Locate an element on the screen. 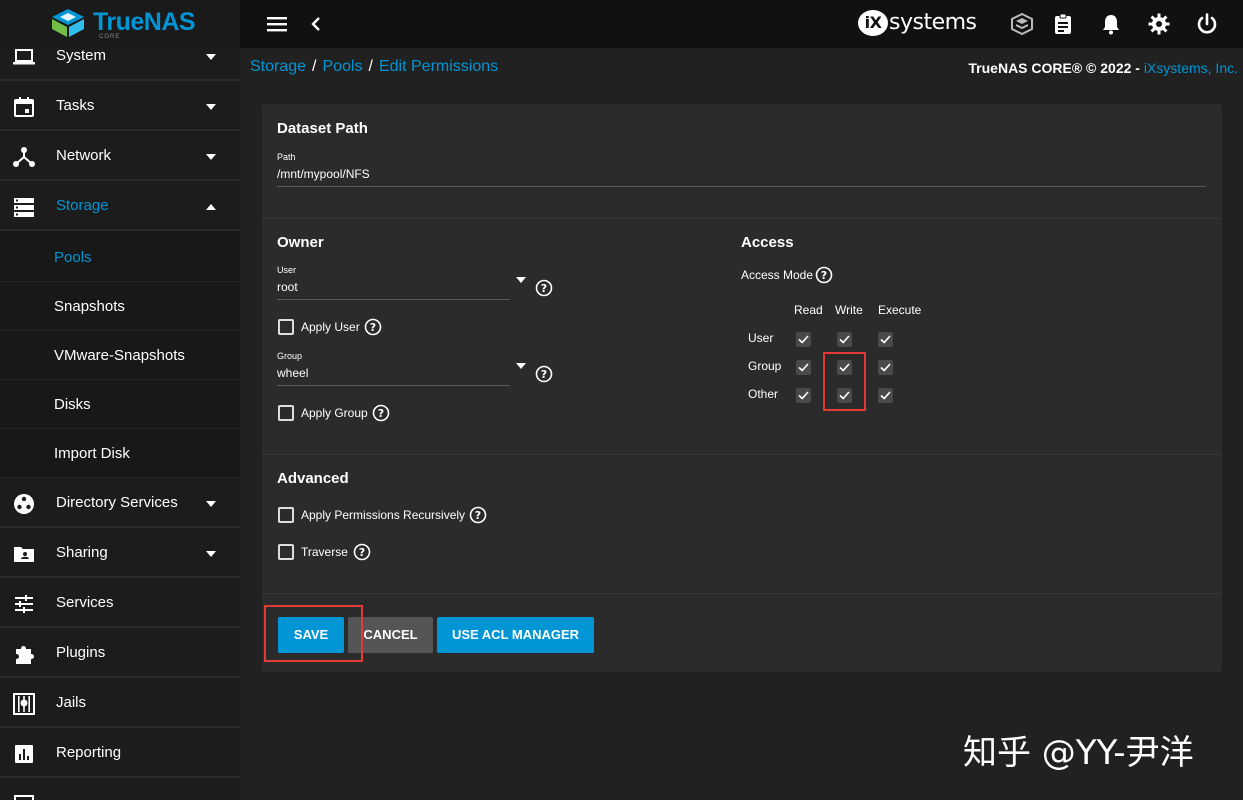 The width and height of the screenshot is (1243, 800). perm-group-execute-checkbox is located at coordinates (885, 367).